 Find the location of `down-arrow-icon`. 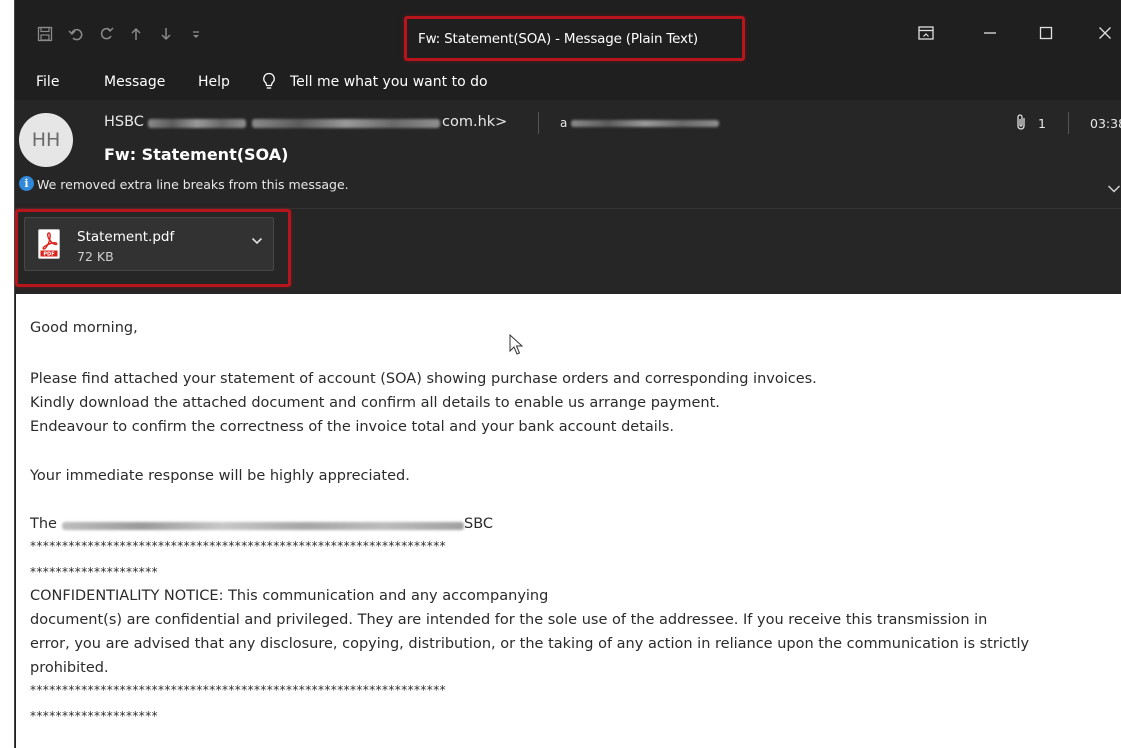

down-arrow-icon is located at coordinates (166, 36).